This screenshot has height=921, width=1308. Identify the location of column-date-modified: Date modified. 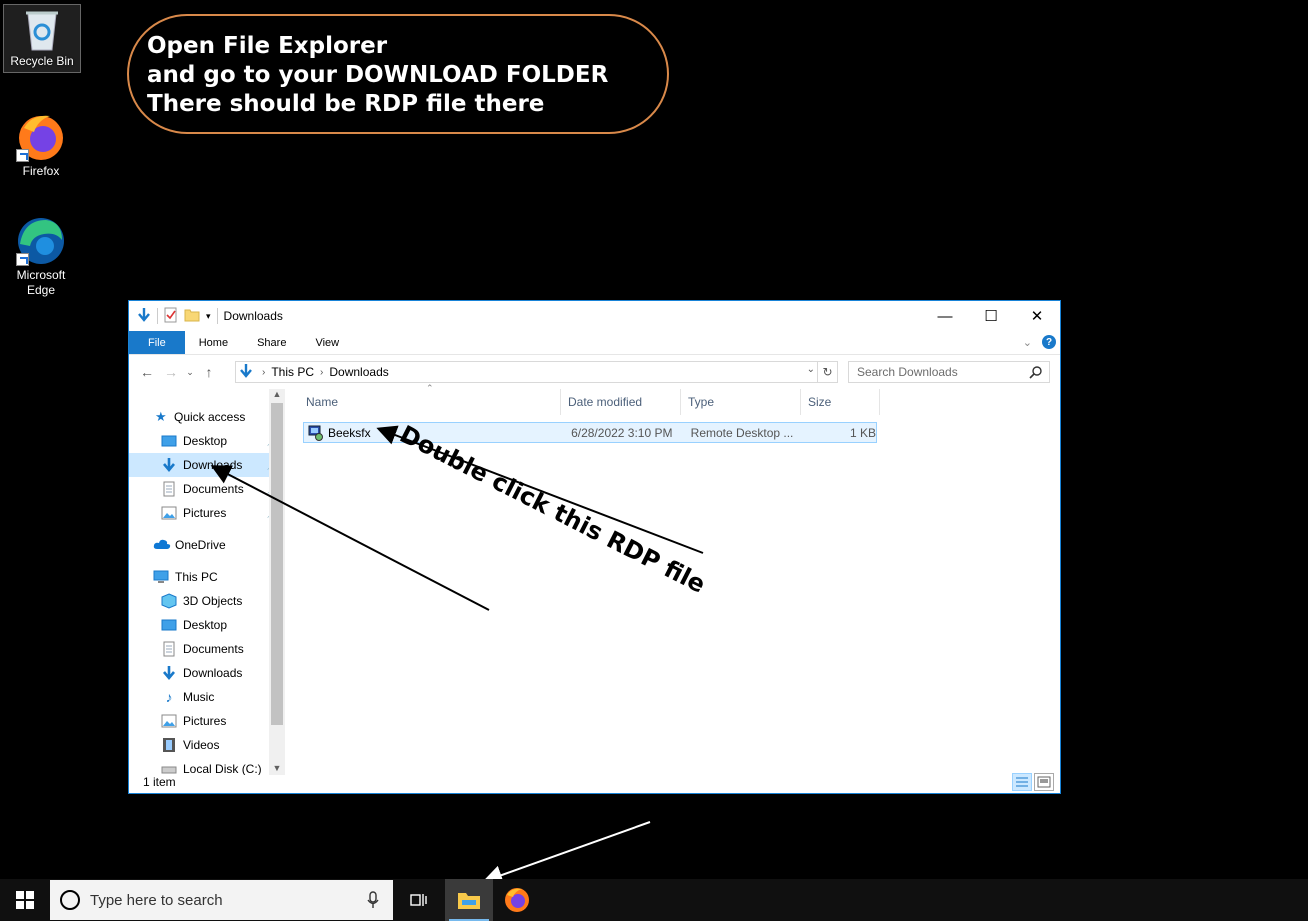
(621, 402).